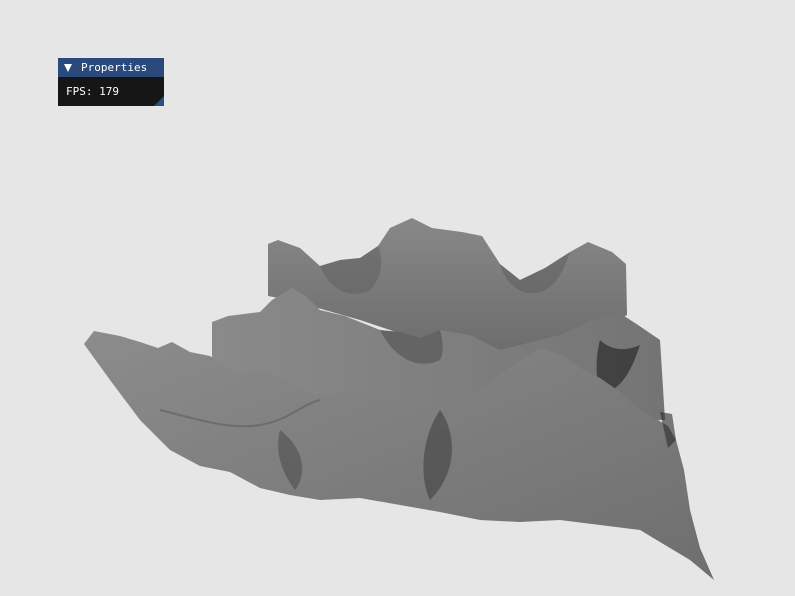 The image size is (795, 596). I want to click on properties-panel: Properties FPS: 179, so click(111, 82).